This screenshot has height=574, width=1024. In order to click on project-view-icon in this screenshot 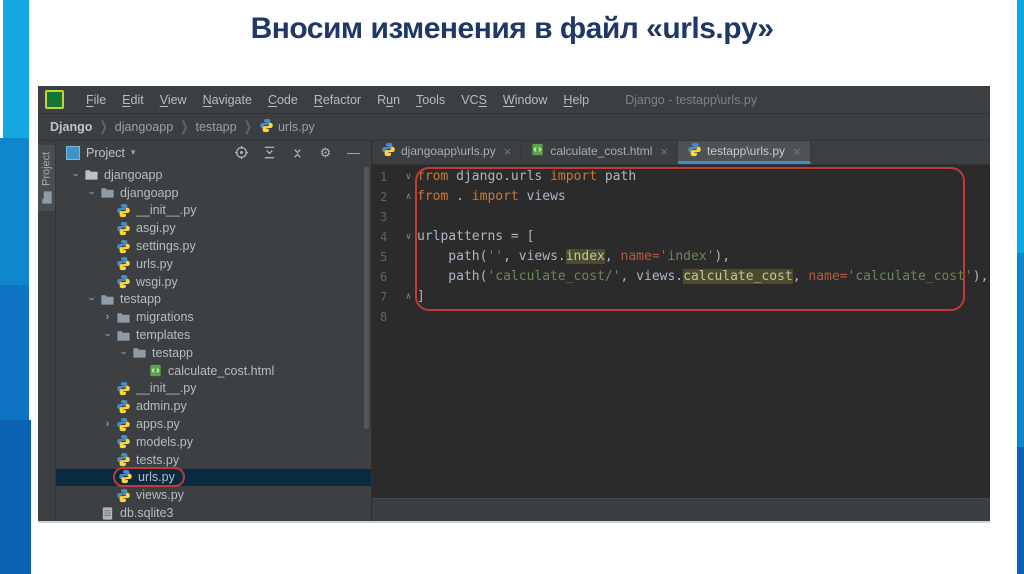, I will do `click(73, 152)`.